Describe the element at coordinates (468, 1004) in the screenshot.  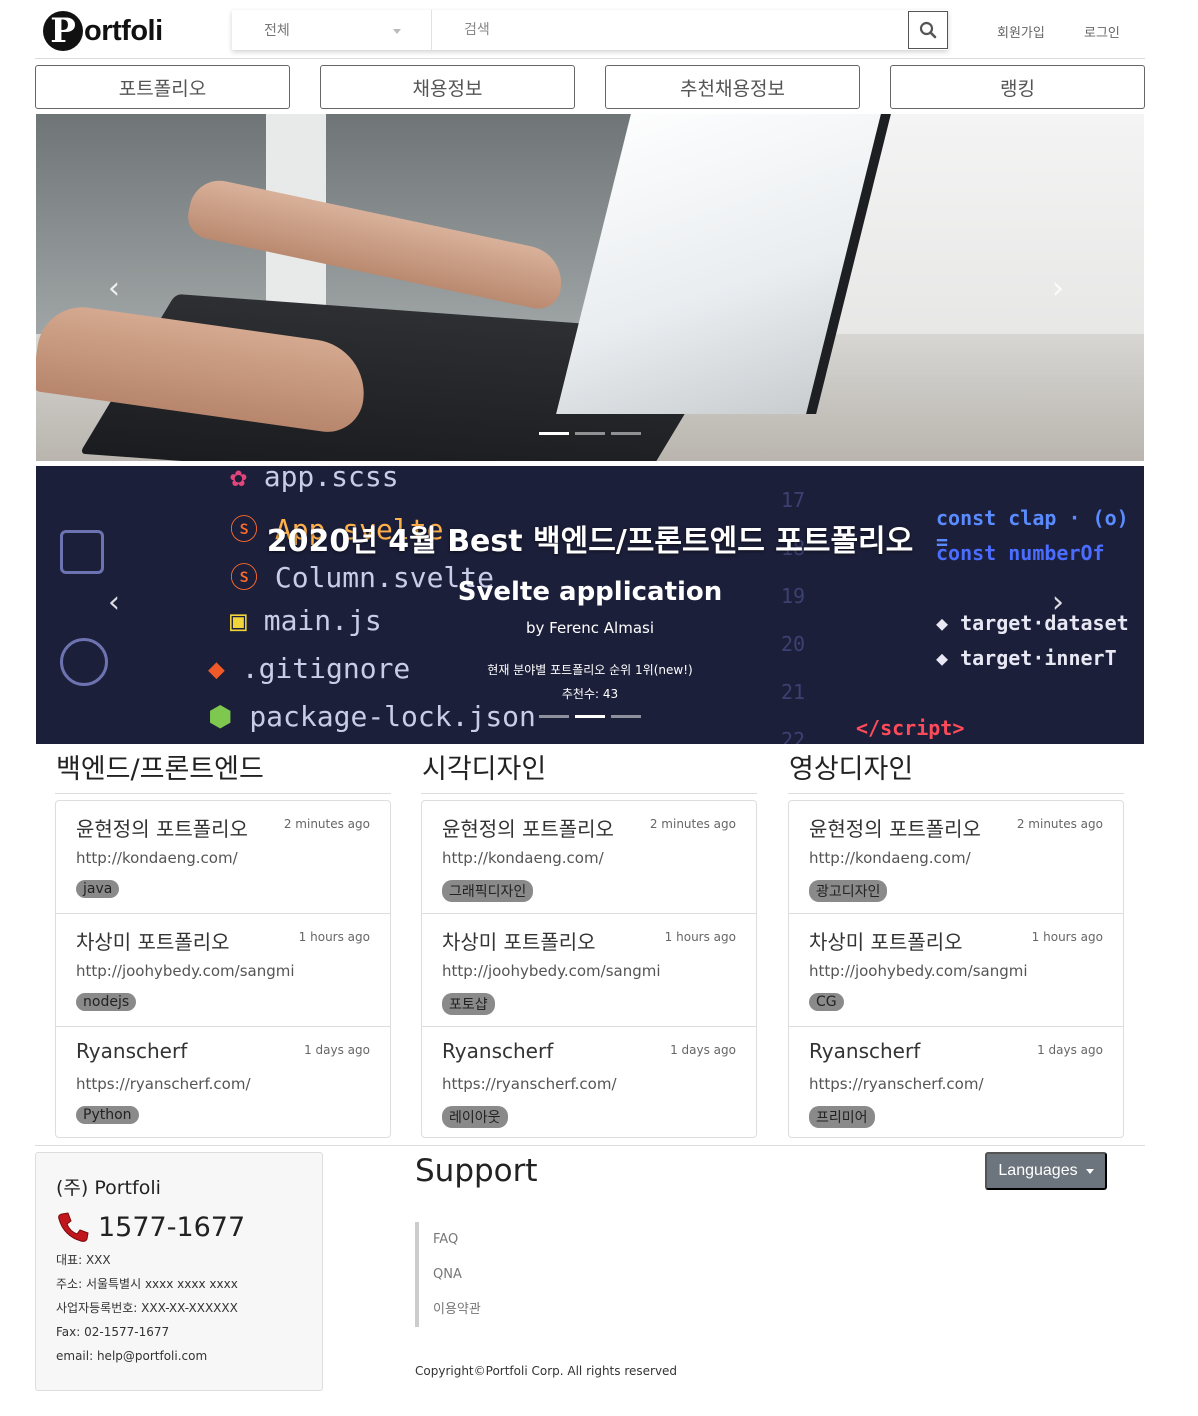
I see `item-tag: 포토샵` at that location.